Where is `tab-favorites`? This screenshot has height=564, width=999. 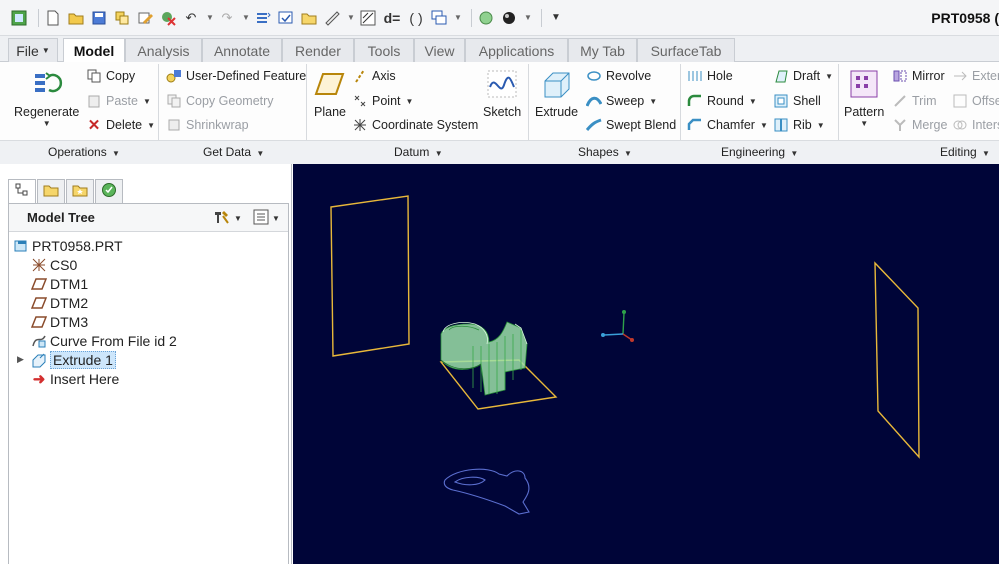 tab-favorites is located at coordinates (80, 191).